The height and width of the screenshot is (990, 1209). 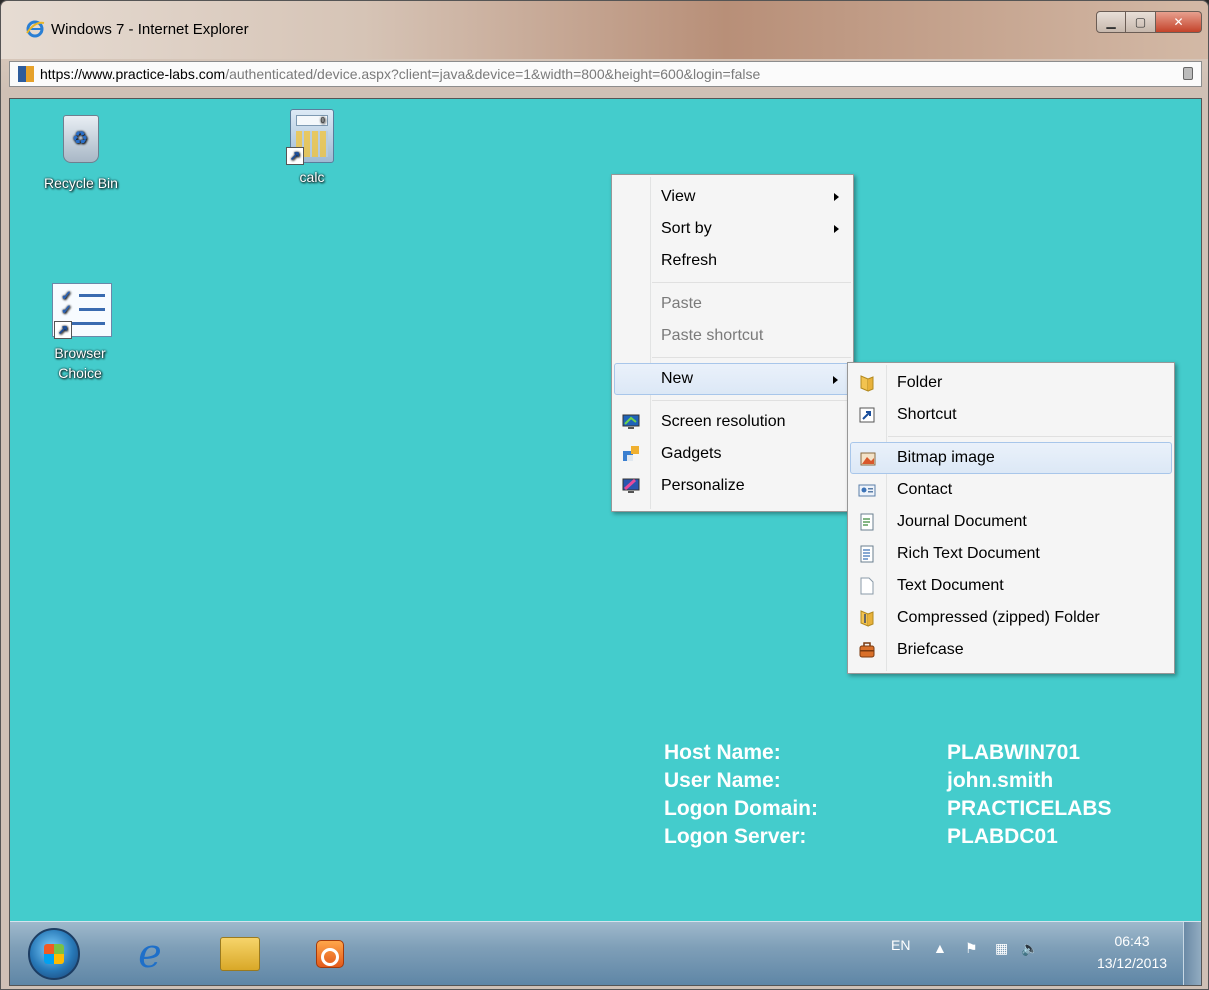 I want to click on show-desktop-button, so click(x=1192, y=953).